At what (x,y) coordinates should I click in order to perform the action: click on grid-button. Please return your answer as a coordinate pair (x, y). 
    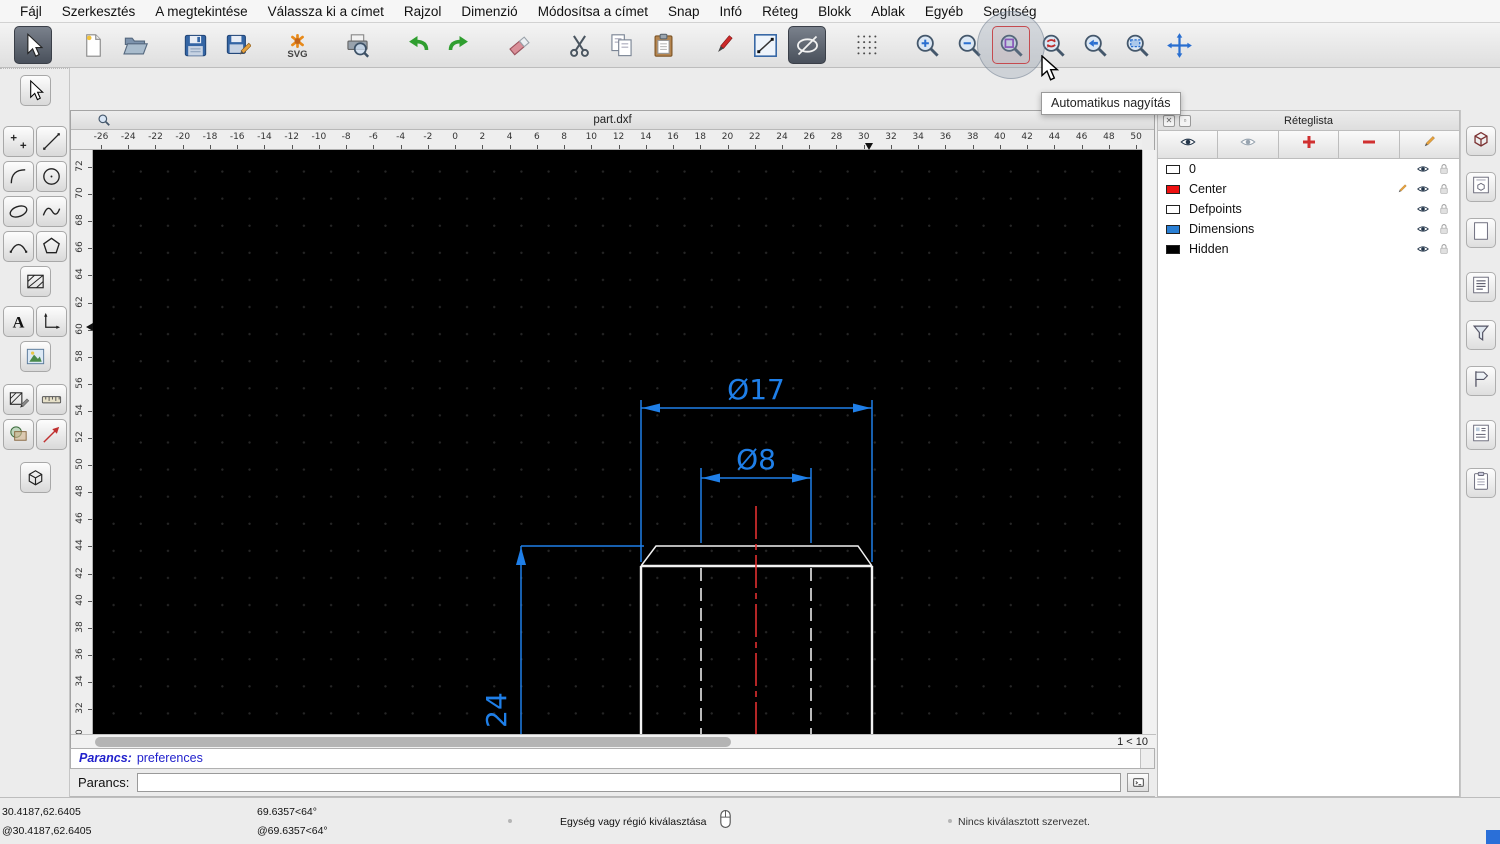
    Looking at the image, I should click on (867, 45).